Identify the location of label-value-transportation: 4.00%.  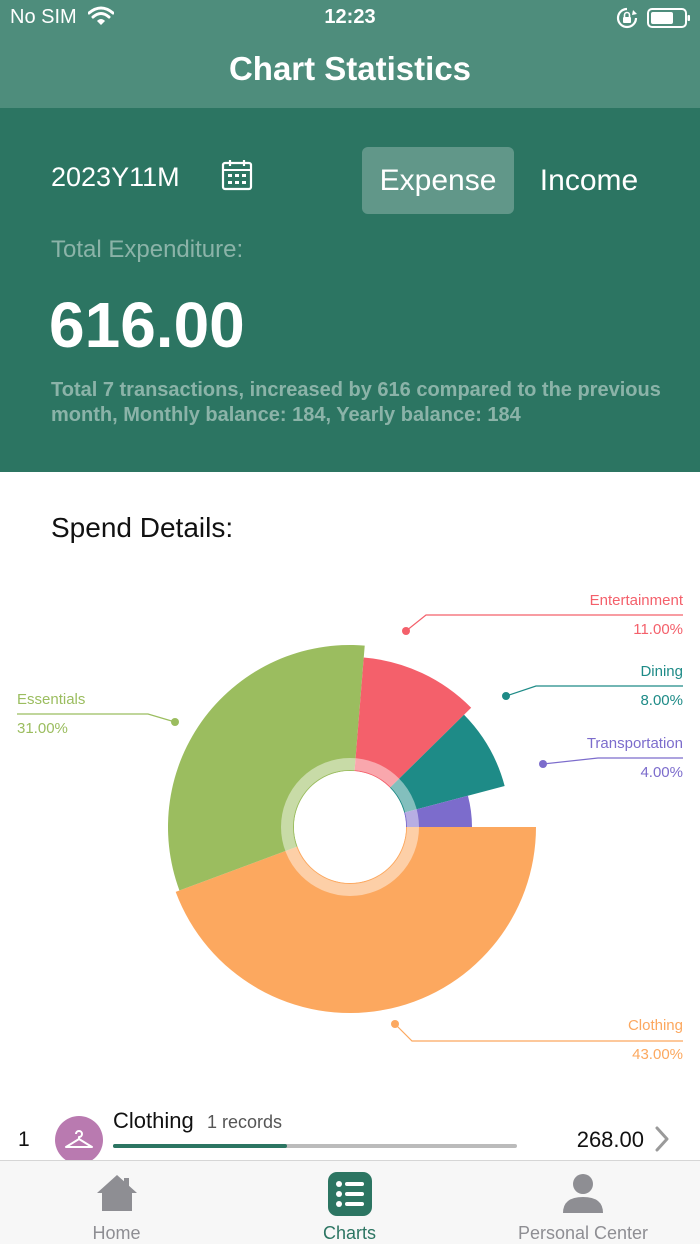
(661, 772).